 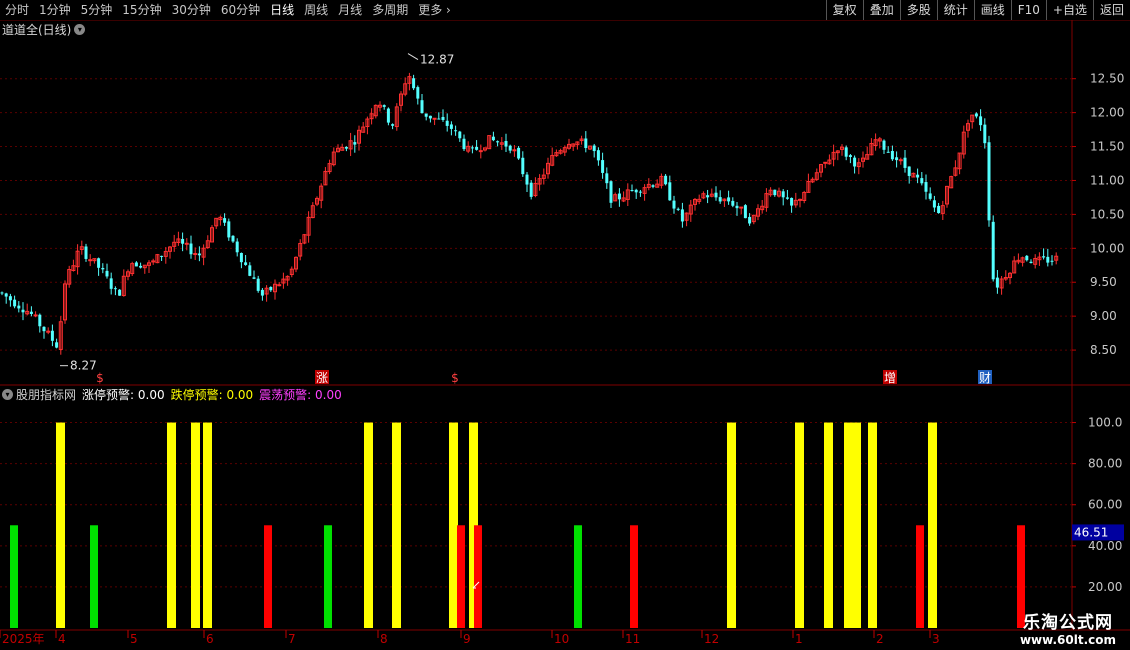 I want to click on chart-header: 道道全(日线) ▾, so click(x=44, y=29).